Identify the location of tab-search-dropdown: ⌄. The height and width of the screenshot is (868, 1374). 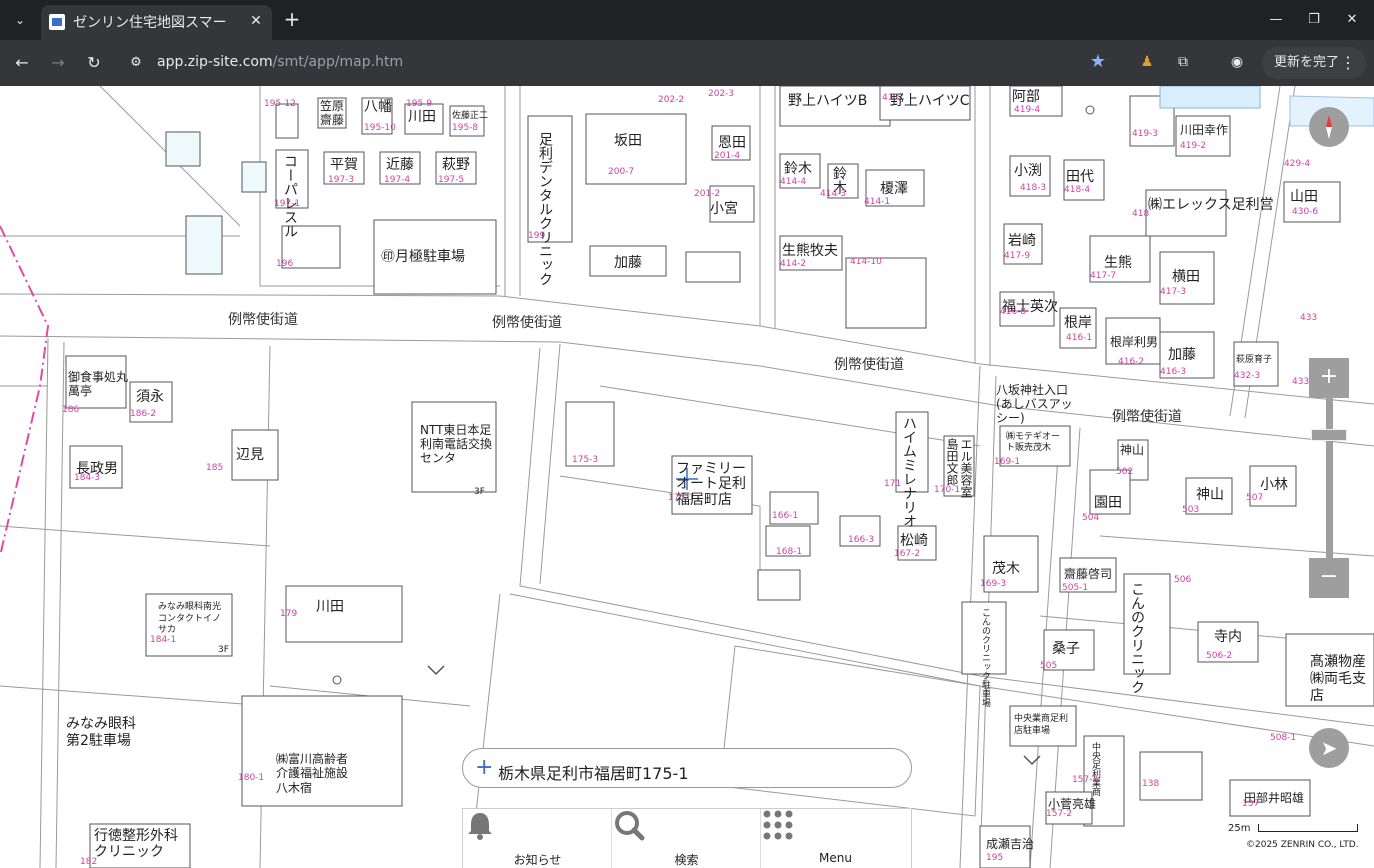
(20, 20).